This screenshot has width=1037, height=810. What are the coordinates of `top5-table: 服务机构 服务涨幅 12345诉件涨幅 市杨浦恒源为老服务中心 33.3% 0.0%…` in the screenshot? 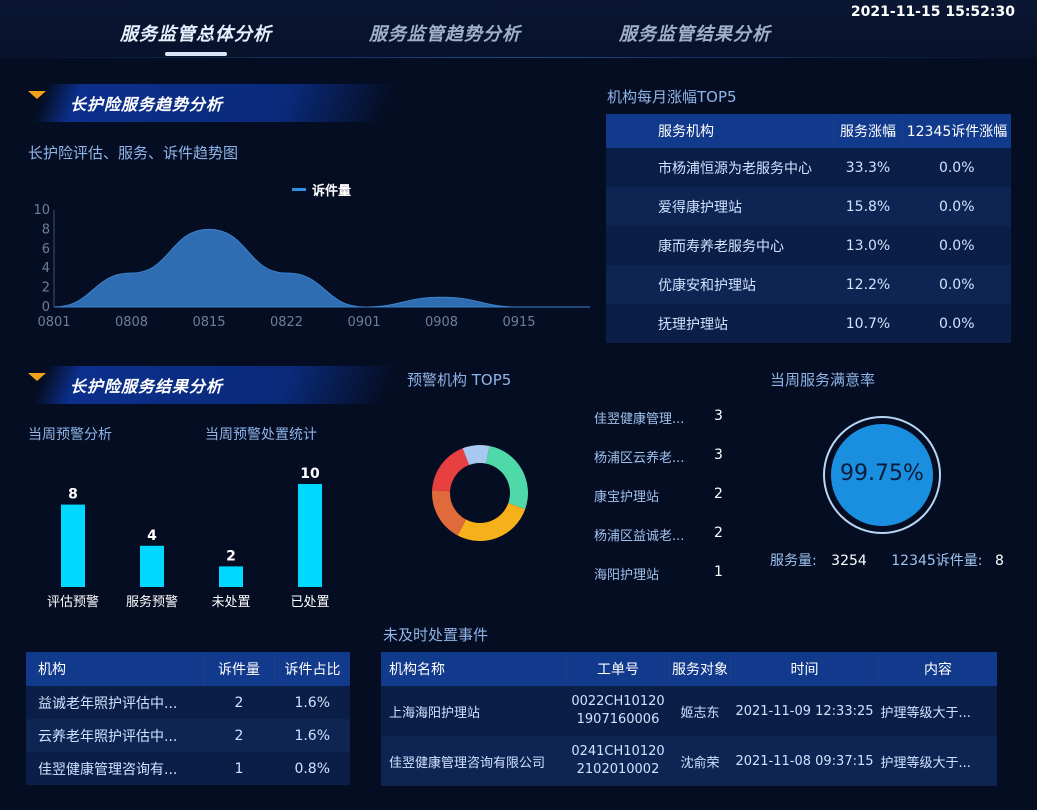 It's located at (808, 228).